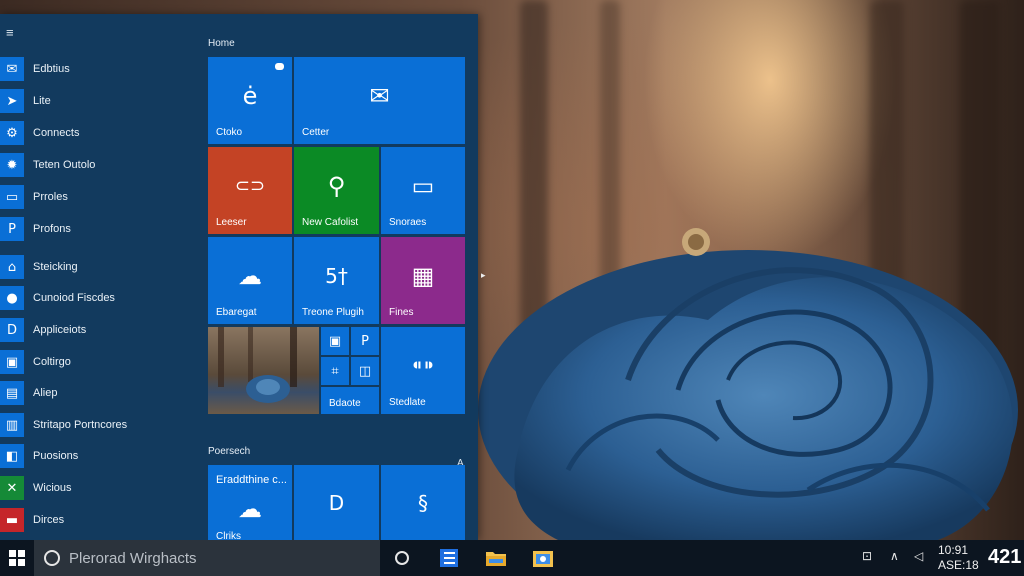 The height and width of the screenshot is (576, 1024). I want to click on tile-mail: ✉ Cetter, so click(379, 100).